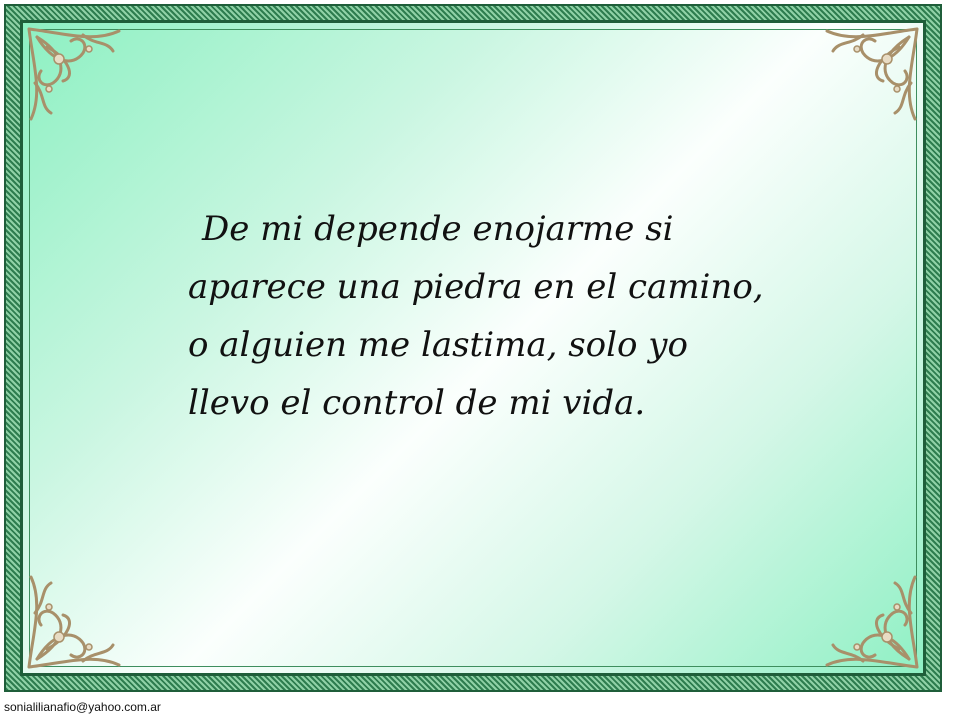  Describe the element at coordinates (438, 345) in the screenshot. I see `quote-line-3: o alguien me lastima, solo yo` at that location.